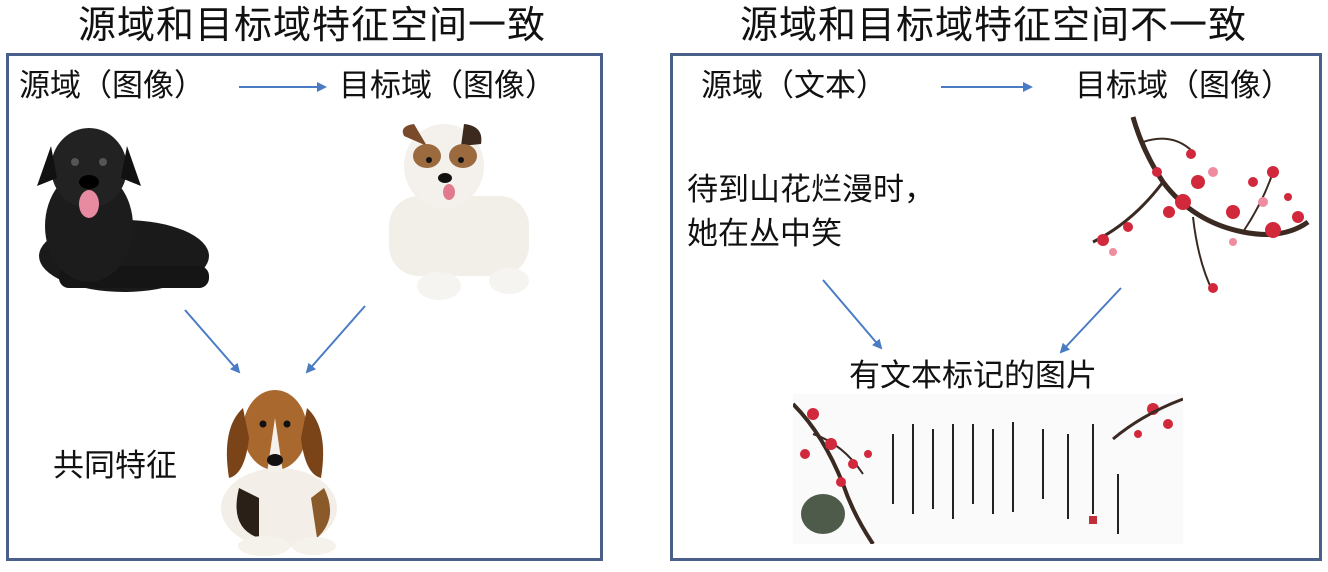  I want to click on left-panel-title: 源域和目标域特征空间一致, so click(312, 25).